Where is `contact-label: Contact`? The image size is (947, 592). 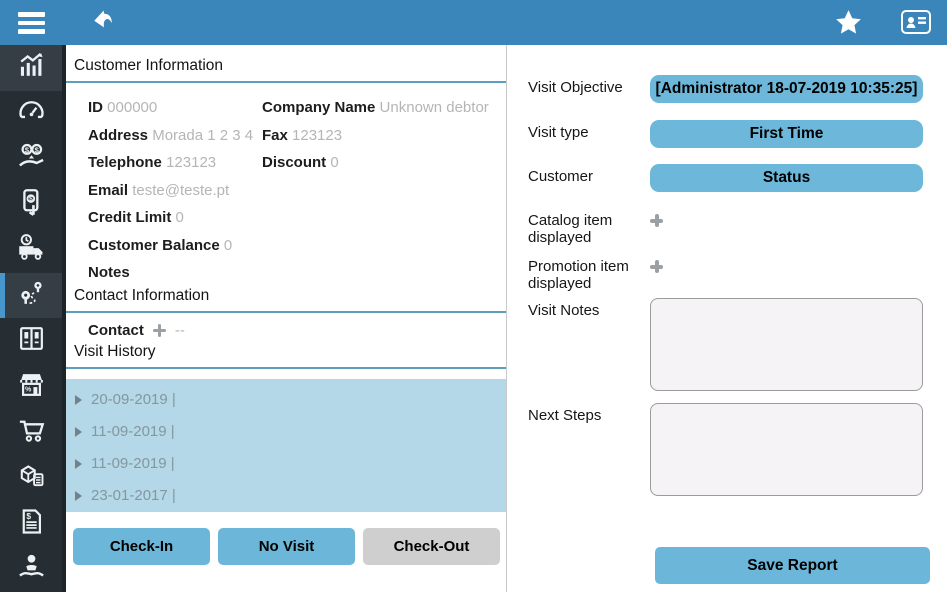
contact-label: Contact is located at coordinates (116, 330).